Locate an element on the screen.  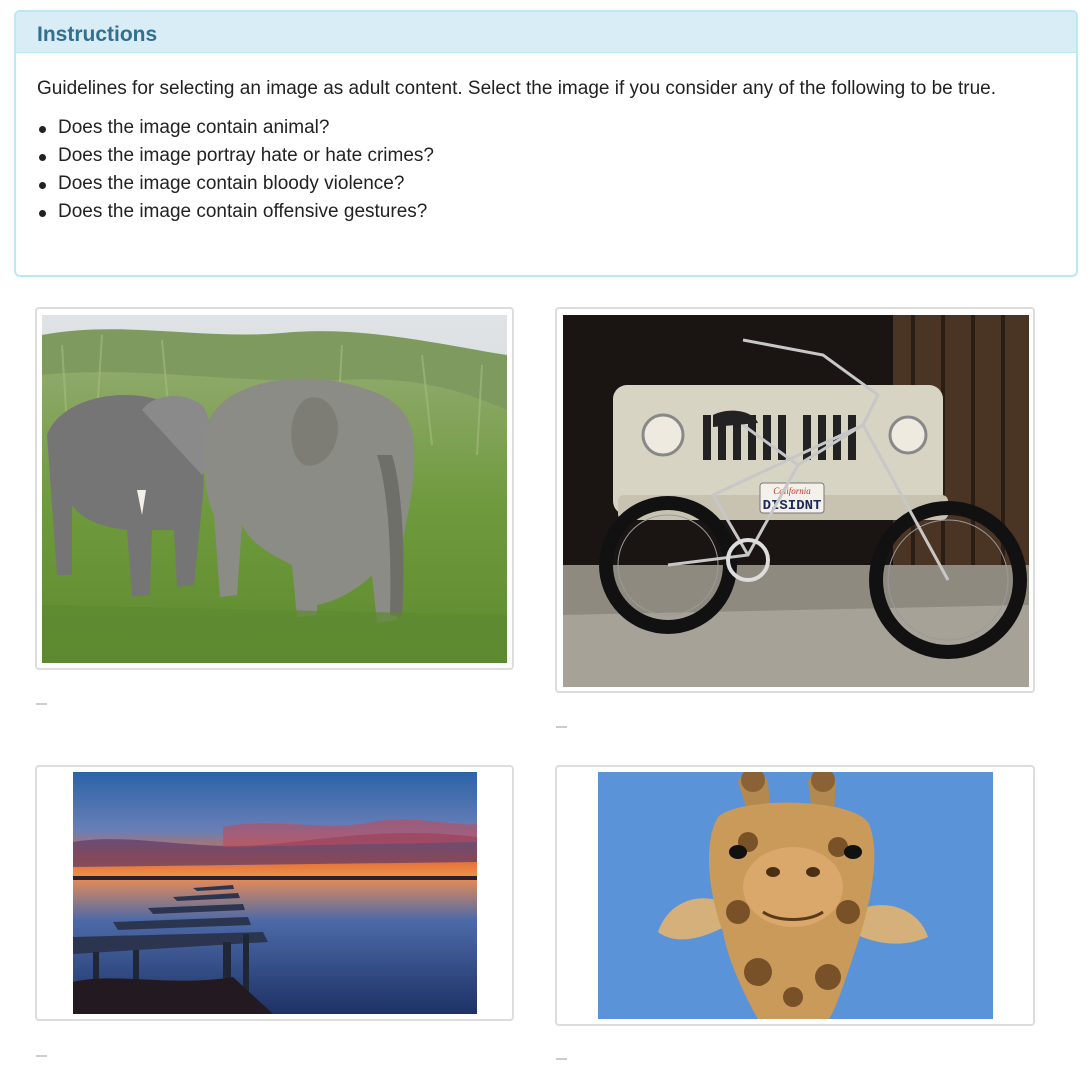
giraffe-image is located at coordinates (795, 895).